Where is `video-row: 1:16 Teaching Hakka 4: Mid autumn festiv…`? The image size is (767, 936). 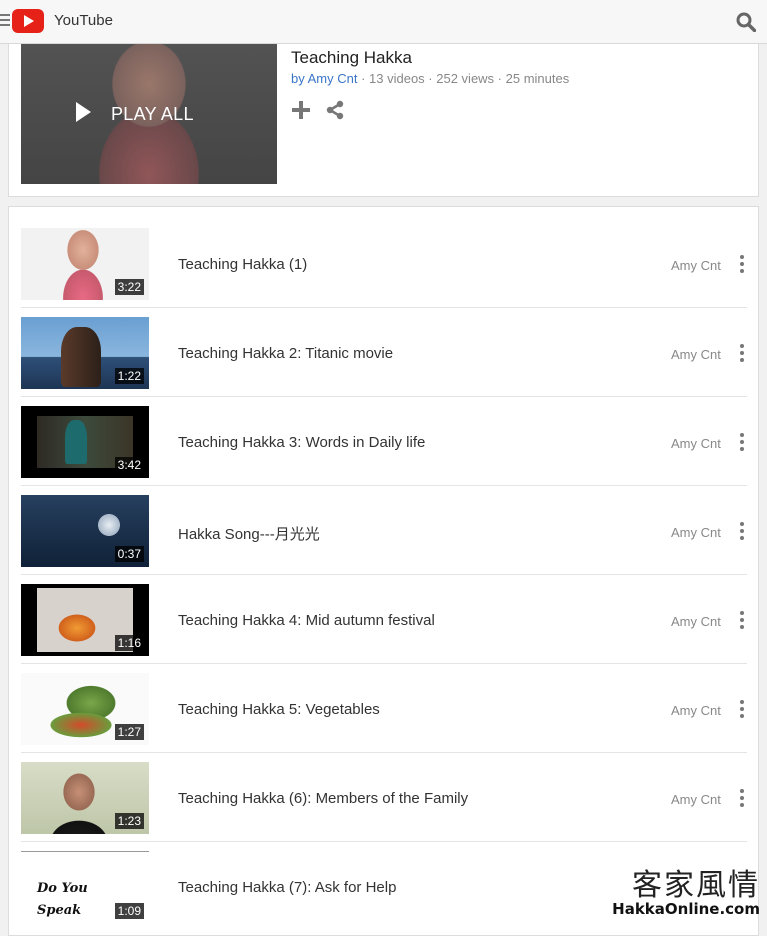 video-row: 1:16 Teaching Hakka 4: Mid autumn festiv… is located at coordinates (384, 619).